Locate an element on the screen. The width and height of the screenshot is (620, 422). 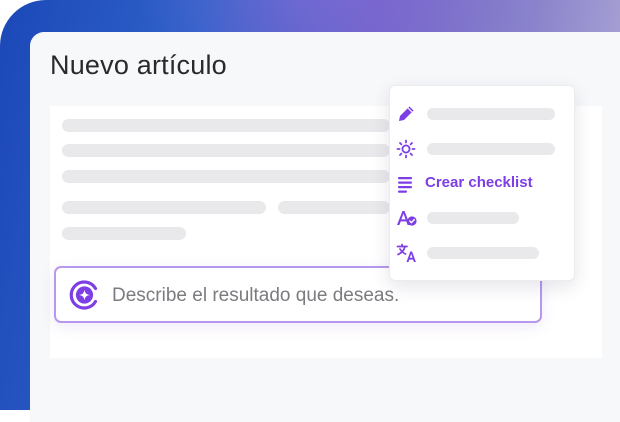
translate-icon is located at coordinates (406, 253).